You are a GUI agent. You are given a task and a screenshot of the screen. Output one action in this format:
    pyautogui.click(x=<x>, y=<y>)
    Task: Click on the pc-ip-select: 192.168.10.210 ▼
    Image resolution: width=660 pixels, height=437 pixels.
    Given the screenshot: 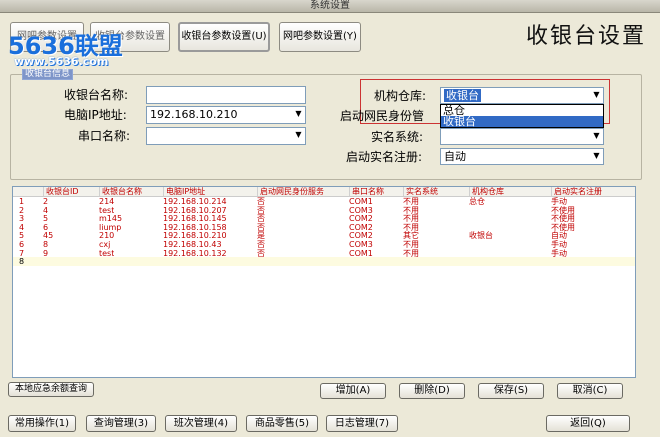 What is the action you would take?
    pyautogui.click(x=226, y=115)
    